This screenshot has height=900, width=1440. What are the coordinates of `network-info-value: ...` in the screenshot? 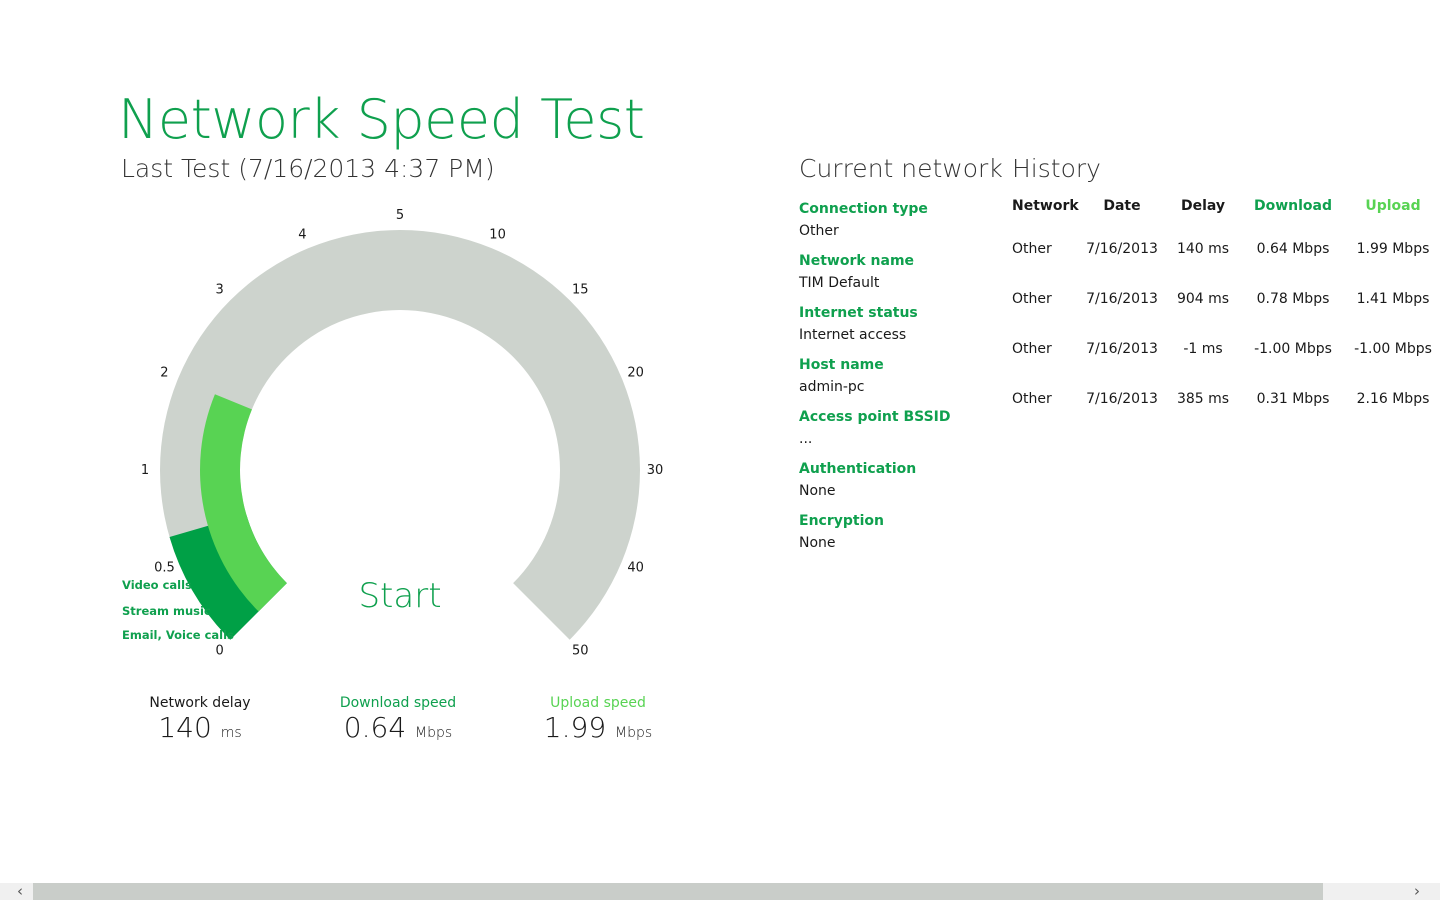 It's located at (806, 439).